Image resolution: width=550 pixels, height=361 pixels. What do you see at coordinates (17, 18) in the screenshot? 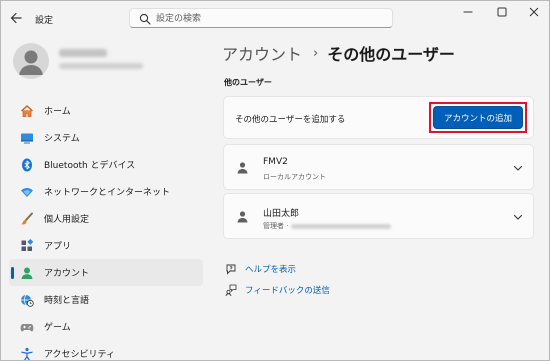
I see `back-arrow-icon` at bounding box center [17, 18].